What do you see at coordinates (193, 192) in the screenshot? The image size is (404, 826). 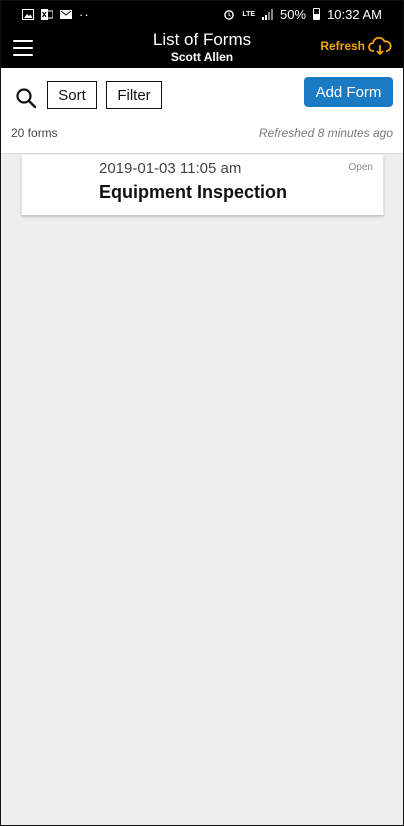 I see `form-title: Equipment Inspection` at bounding box center [193, 192].